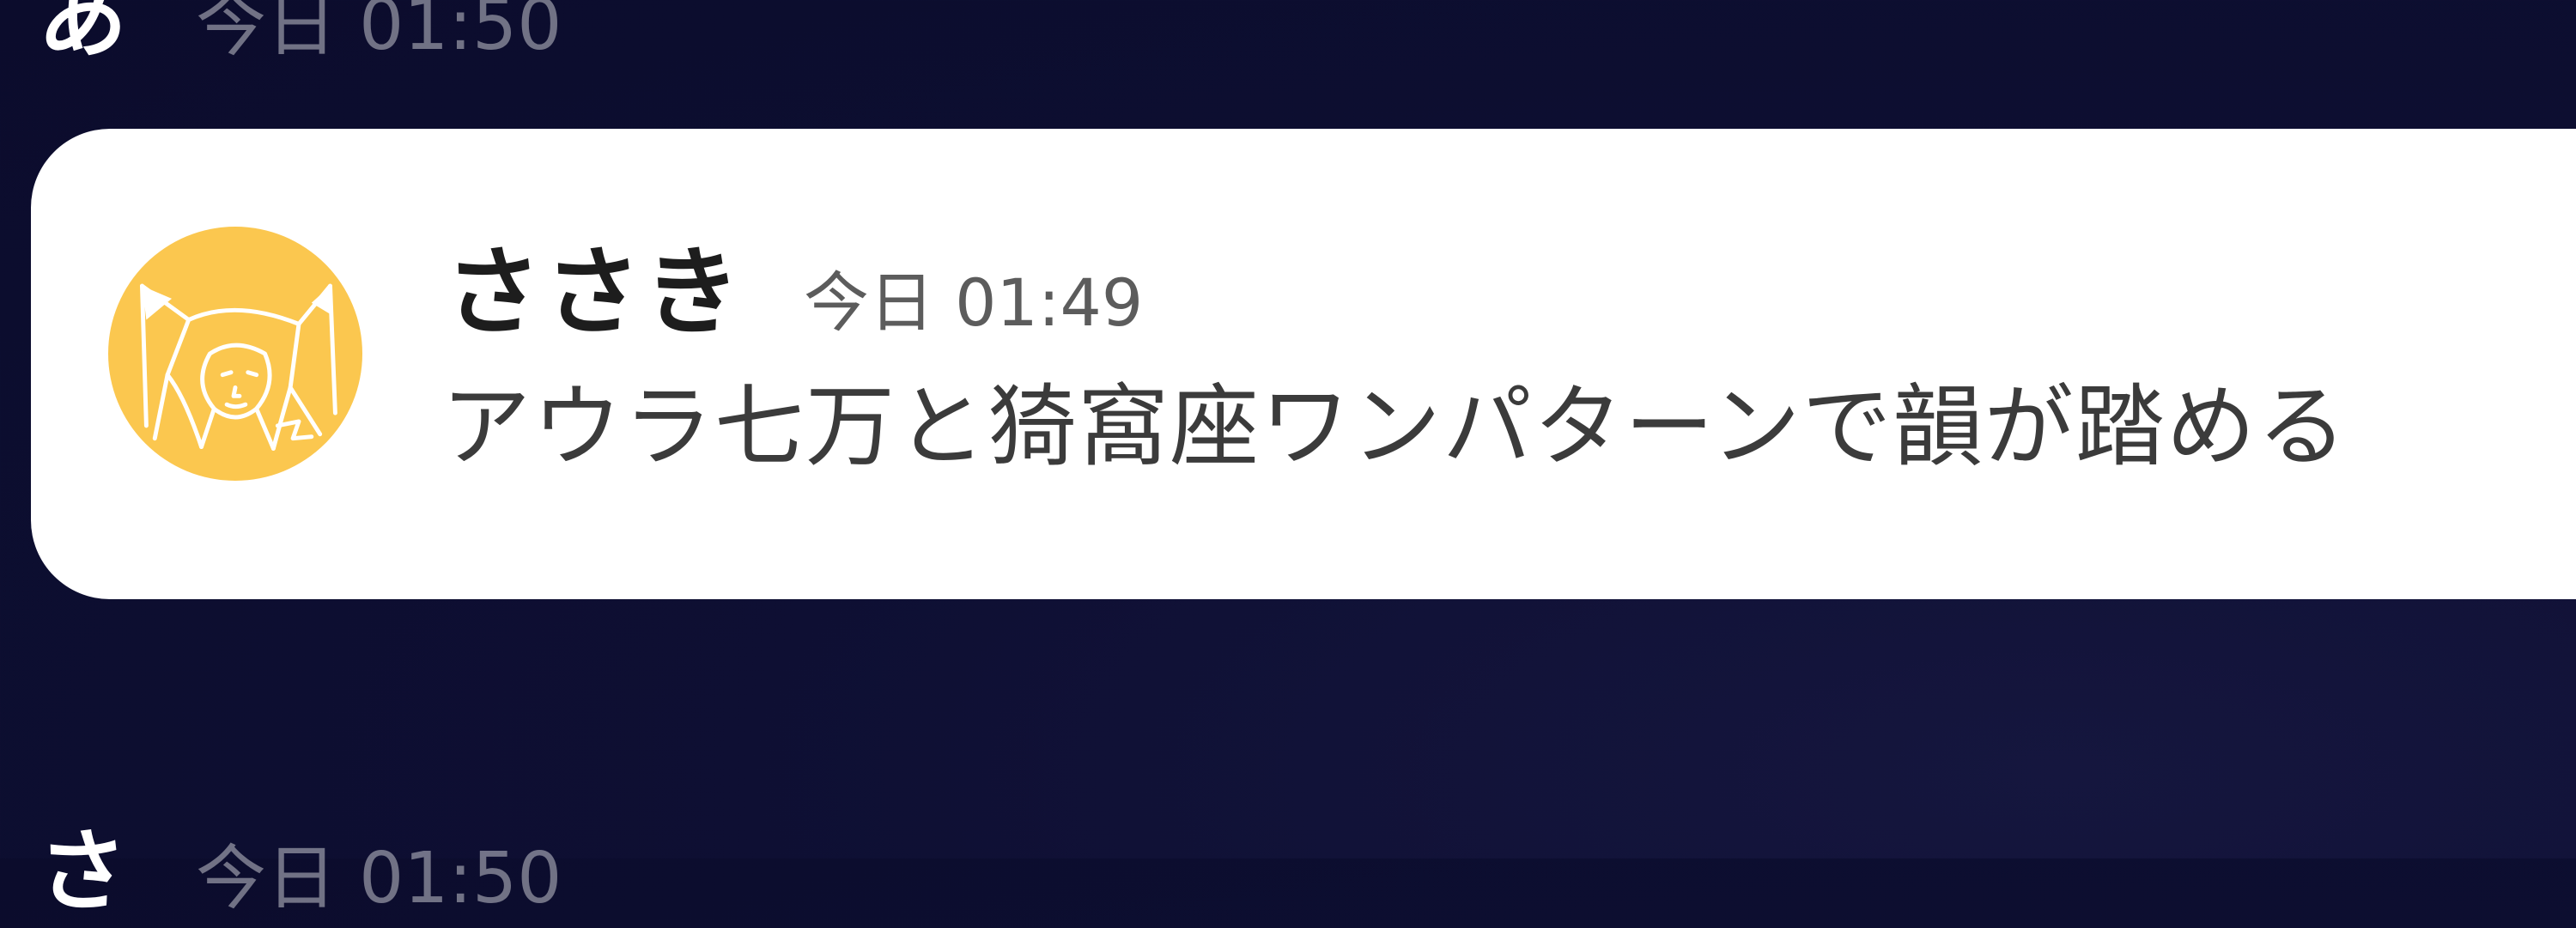 The width and height of the screenshot is (2576, 928). Describe the element at coordinates (83, 35) in the screenshot. I see `previous-message-sender: あ` at that location.